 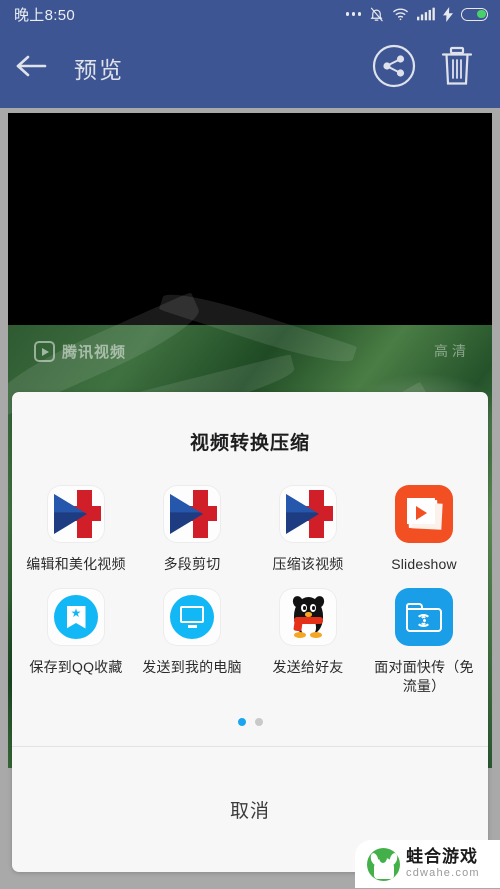 What do you see at coordinates (308, 564) in the screenshot?
I see `share-app-label: 压缩该视频` at bounding box center [308, 564].